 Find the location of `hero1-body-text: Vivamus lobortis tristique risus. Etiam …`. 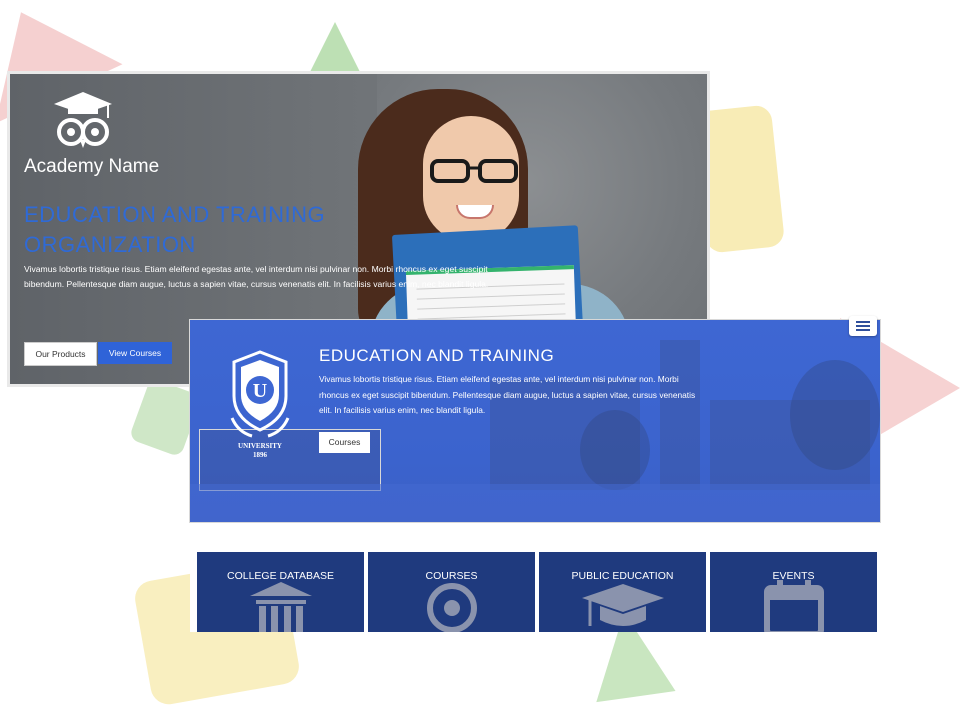

hero1-body-text: Vivamus lobortis tristique risus. Etiam … is located at coordinates (256, 276).